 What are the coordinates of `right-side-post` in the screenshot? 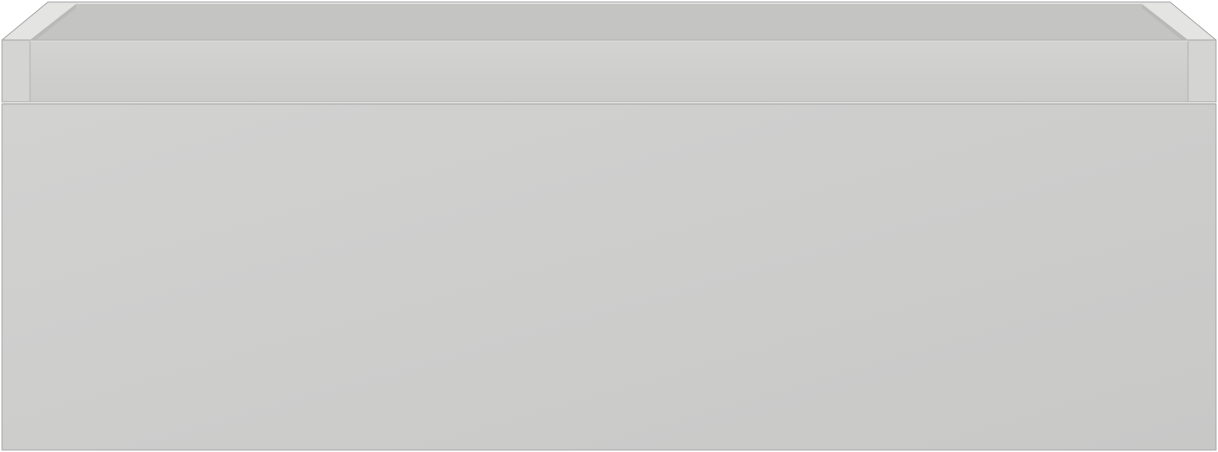 It's located at (1202, 71).